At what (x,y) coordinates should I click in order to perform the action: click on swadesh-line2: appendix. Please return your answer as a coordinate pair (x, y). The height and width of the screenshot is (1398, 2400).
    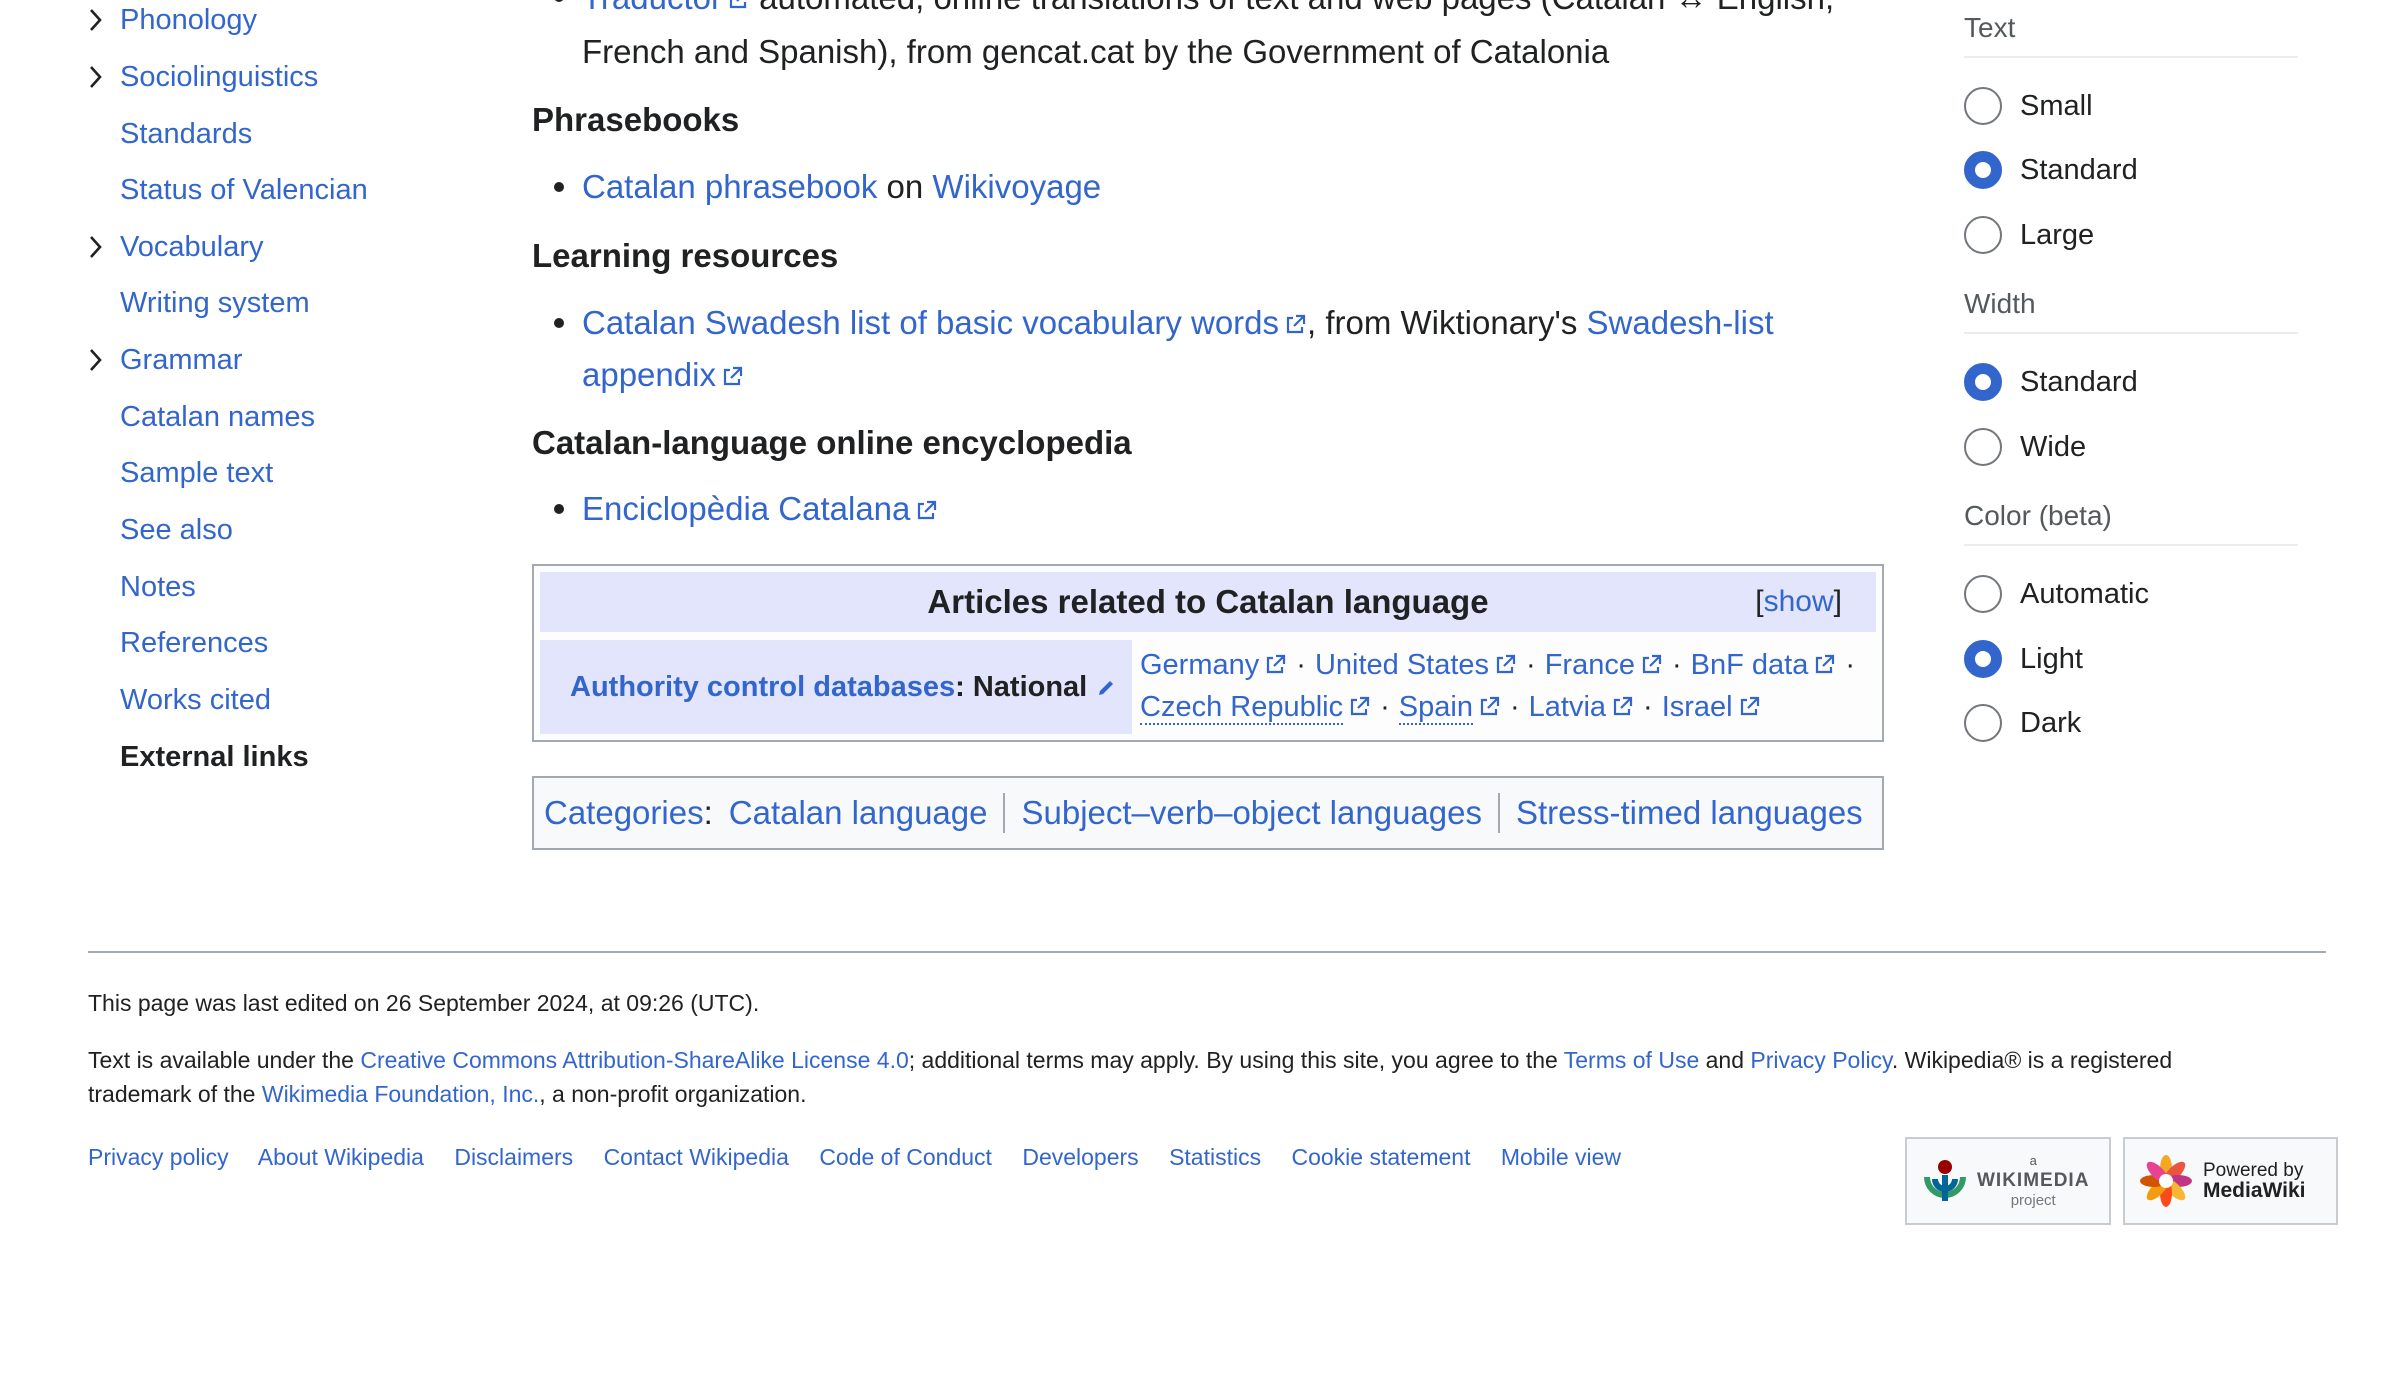
    Looking at the image, I should click on (663, 375).